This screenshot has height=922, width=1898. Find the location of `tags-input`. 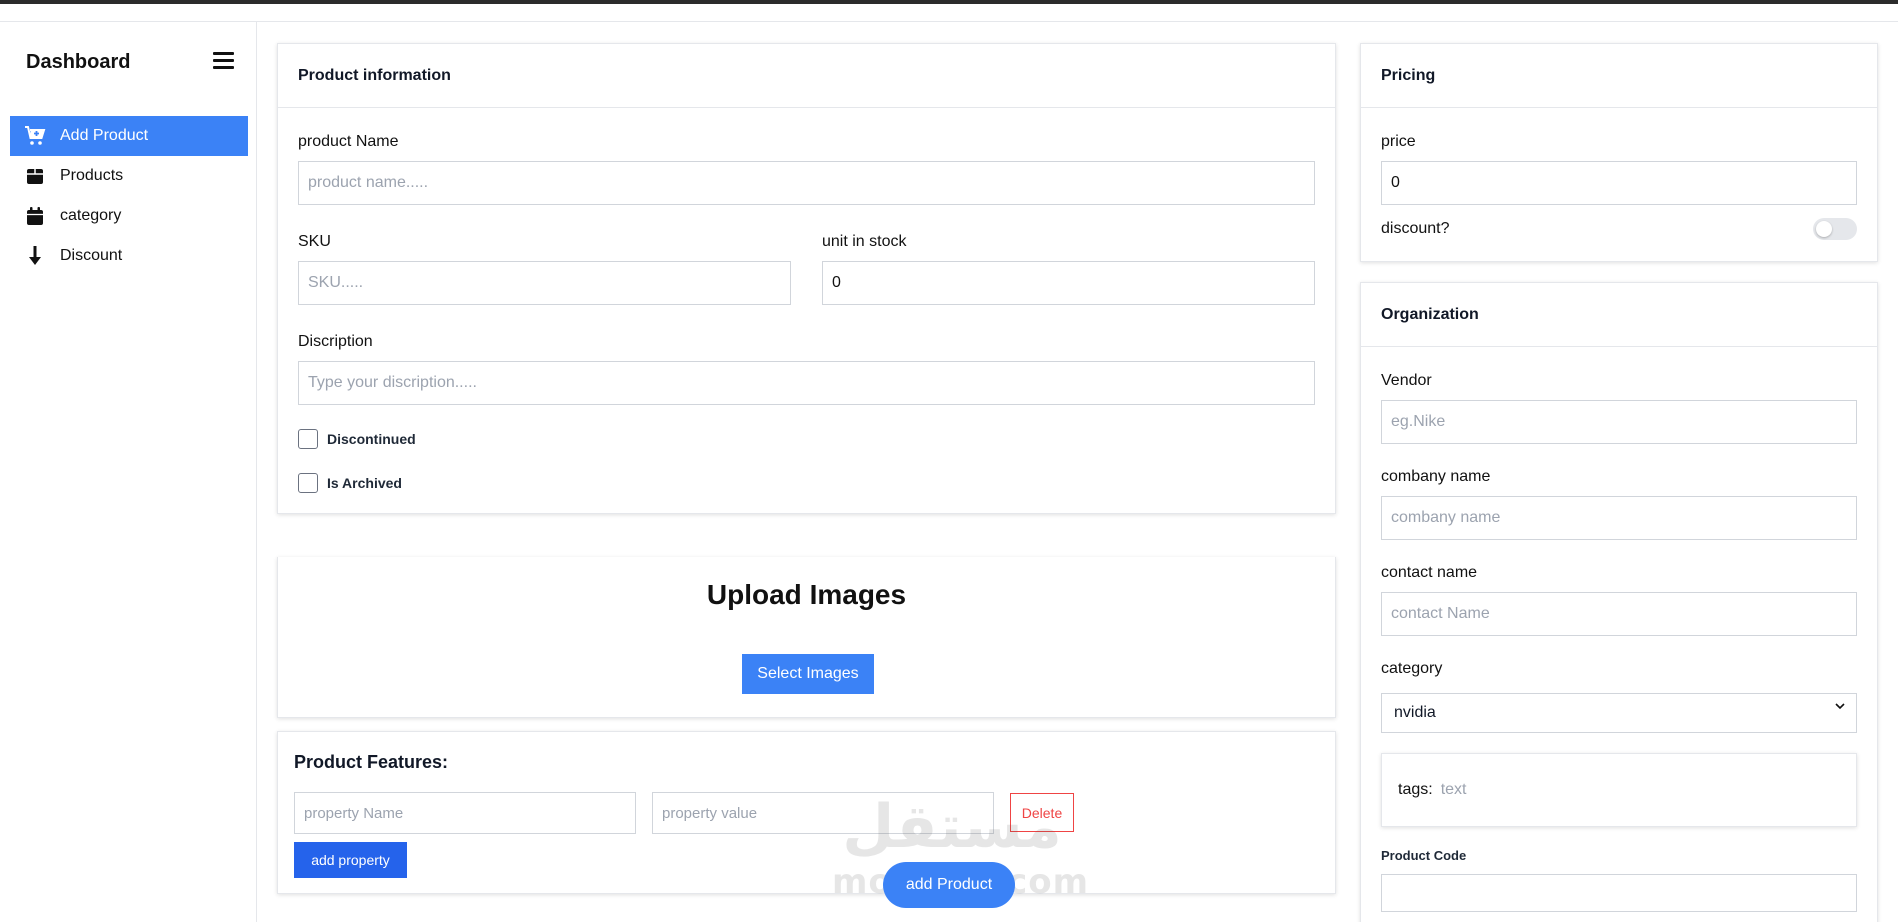

tags-input is located at coordinates (1540, 790).